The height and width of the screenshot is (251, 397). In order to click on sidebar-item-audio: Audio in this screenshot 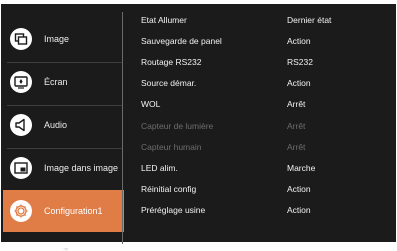, I will do `click(63, 125)`.